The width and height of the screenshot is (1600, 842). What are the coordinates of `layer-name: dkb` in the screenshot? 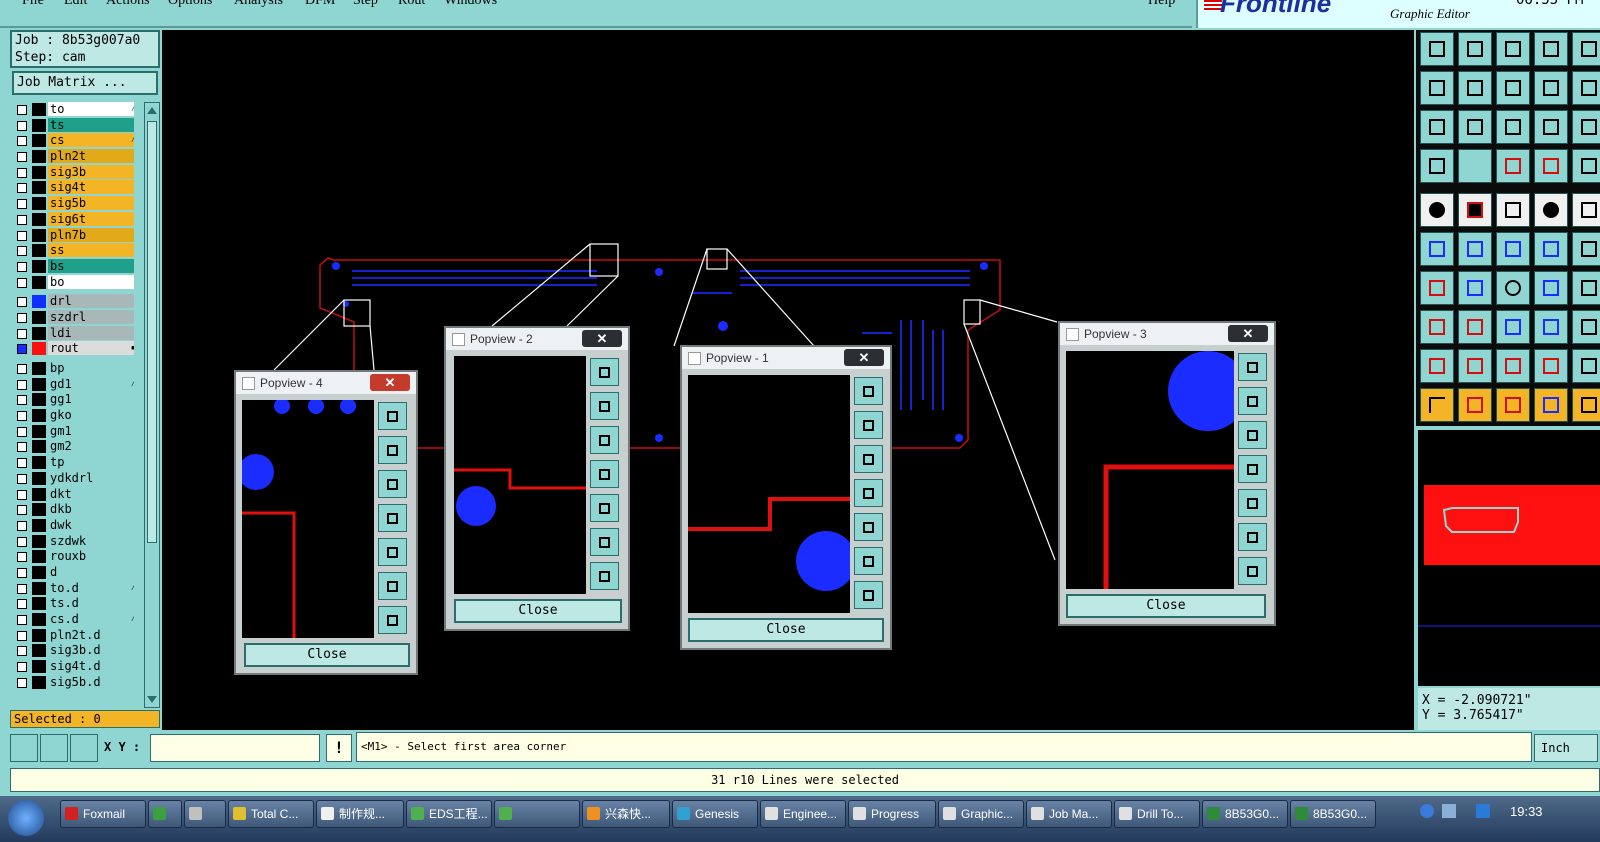 It's located at (91, 509).